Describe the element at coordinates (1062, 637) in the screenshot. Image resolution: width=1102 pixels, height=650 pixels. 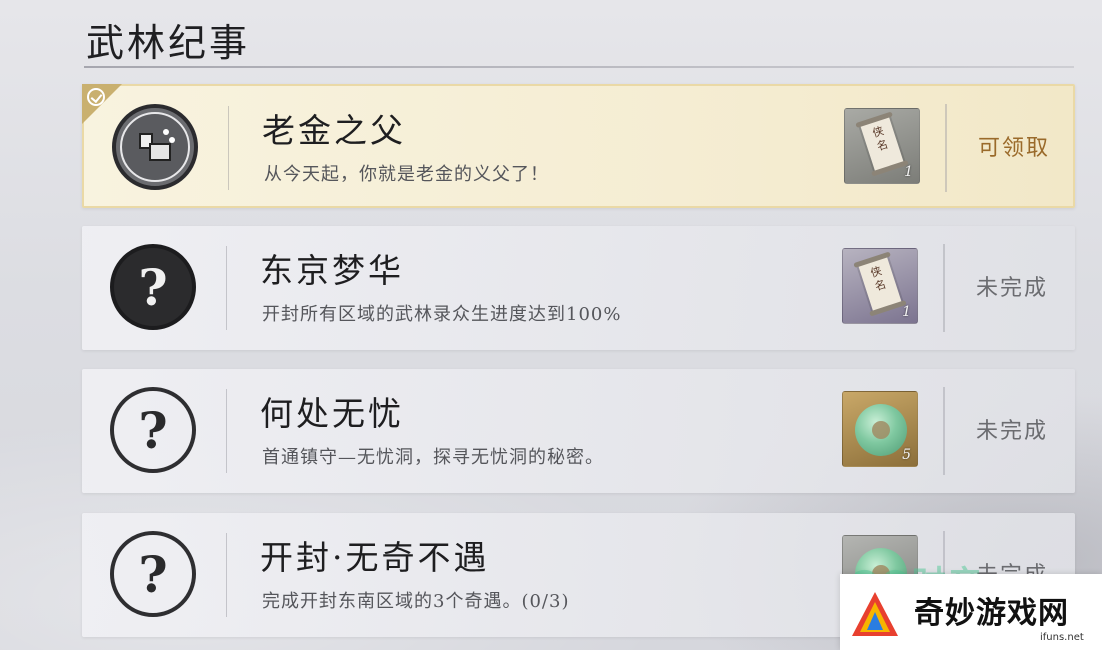
I see `watermark-site: ifuns.net` at that location.